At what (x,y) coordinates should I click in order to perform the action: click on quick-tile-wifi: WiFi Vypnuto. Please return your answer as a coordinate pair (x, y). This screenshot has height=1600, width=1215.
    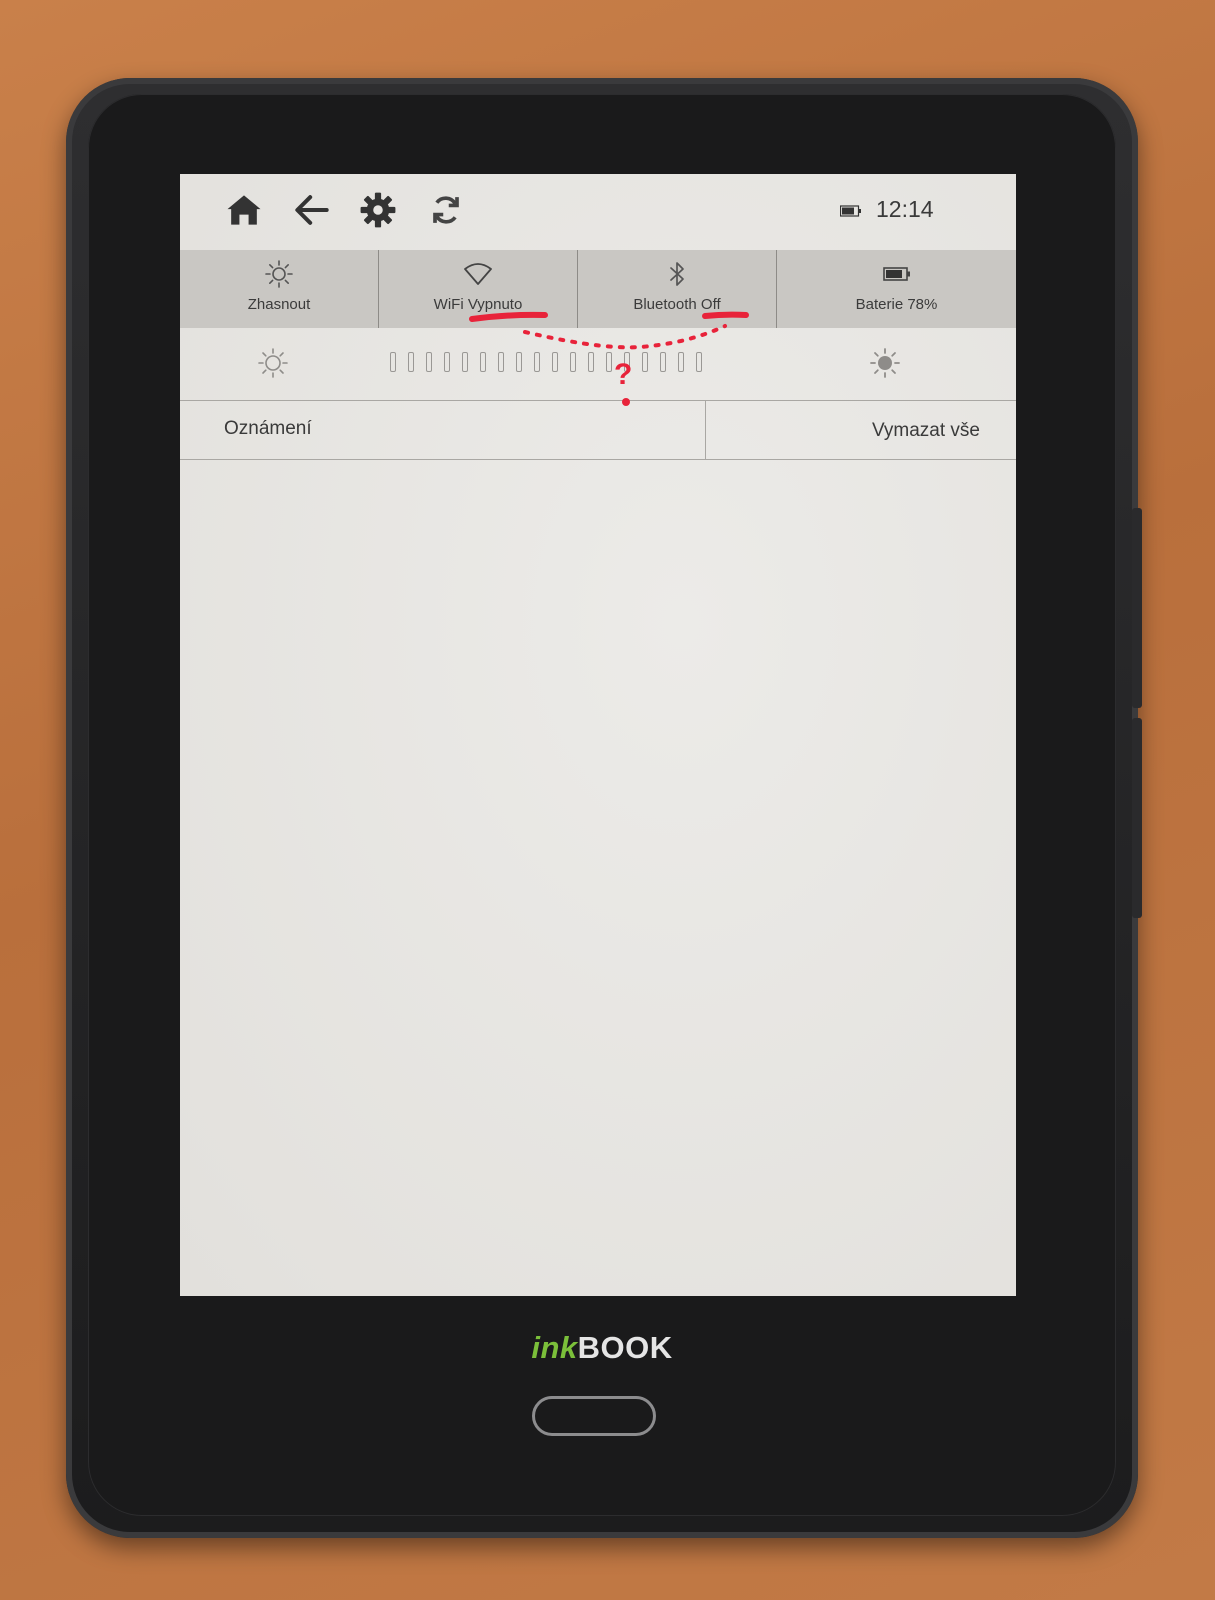
    Looking at the image, I should click on (478, 289).